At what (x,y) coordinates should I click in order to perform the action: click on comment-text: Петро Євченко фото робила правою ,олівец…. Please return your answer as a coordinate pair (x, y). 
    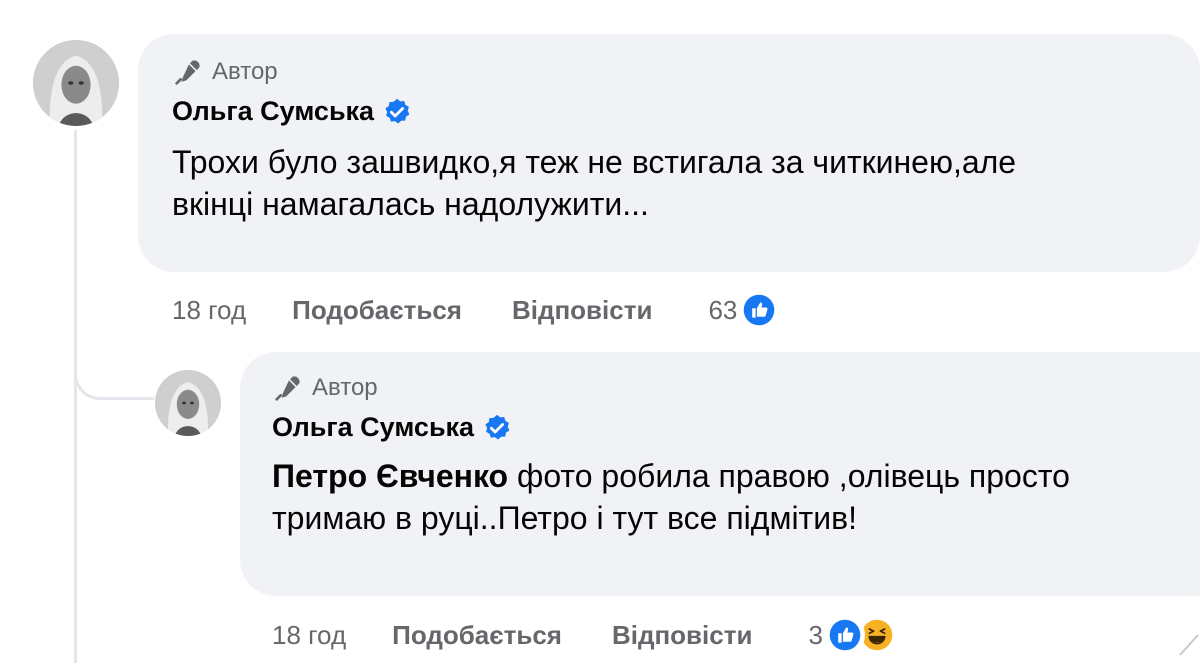
    Looking at the image, I should click on (724, 497).